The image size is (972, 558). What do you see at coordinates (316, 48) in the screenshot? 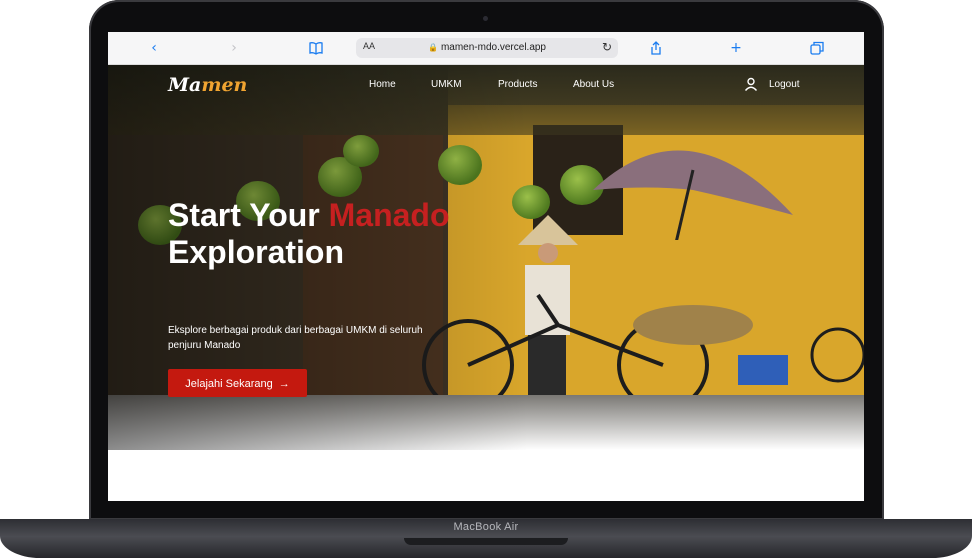
I see `bookmarks-icon` at bounding box center [316, 48].